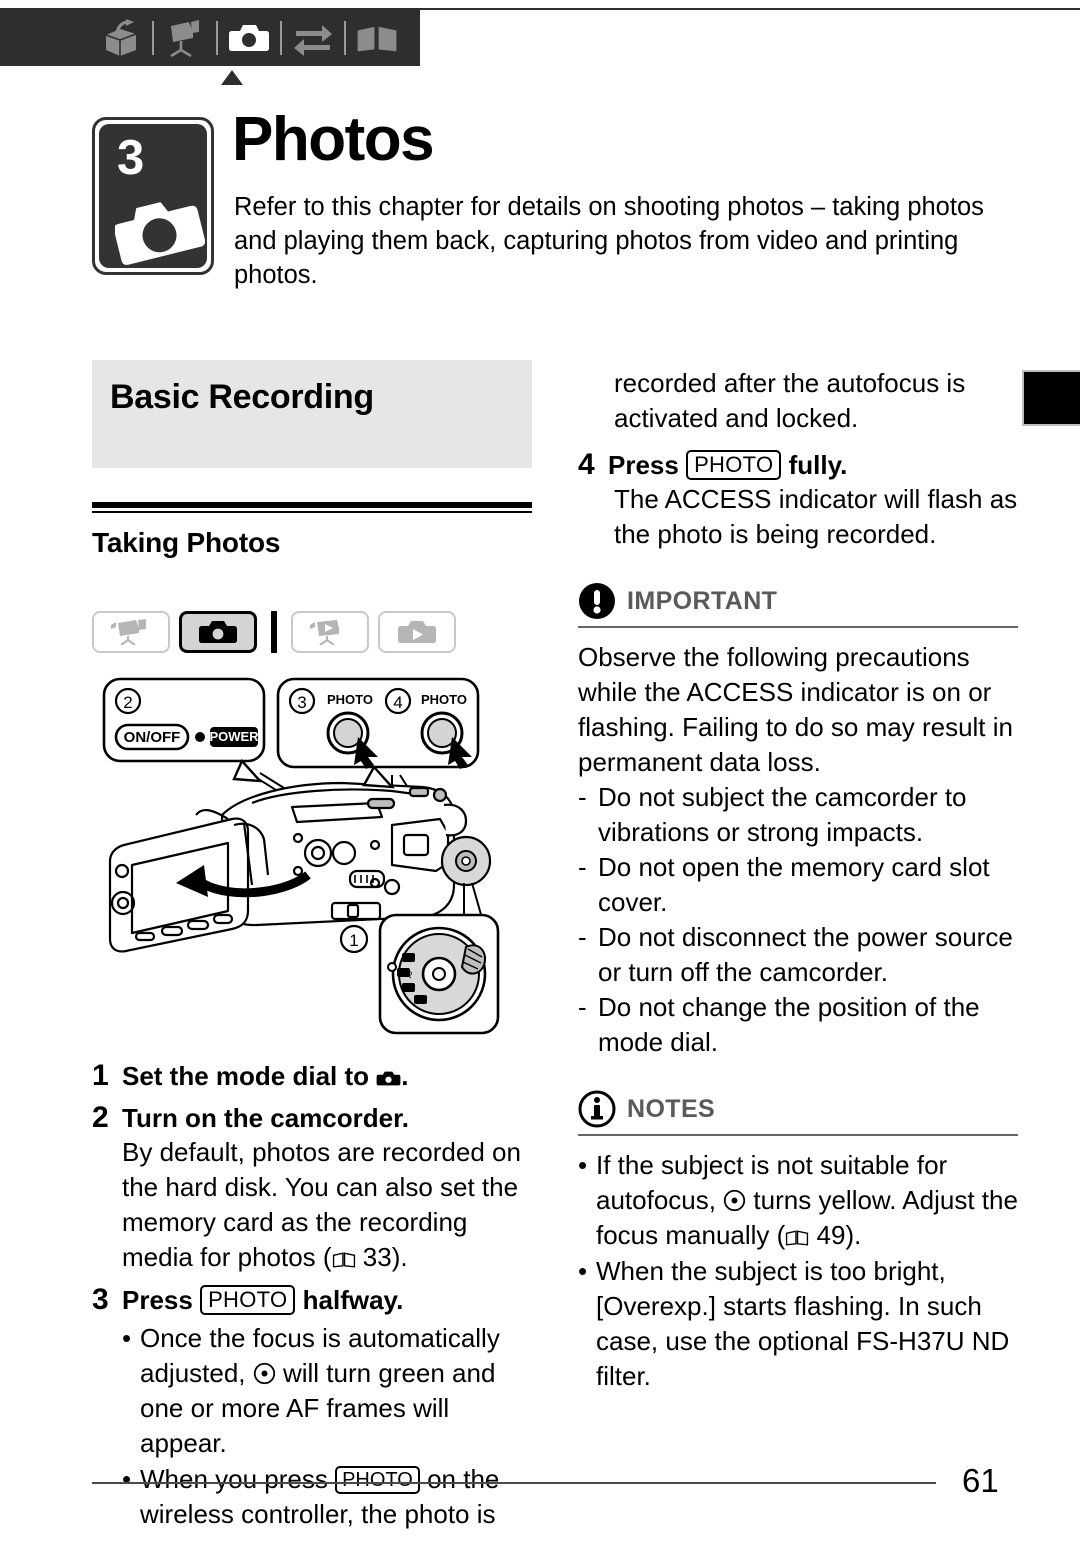 This screenshot has height=1560, width=1080. I want to click on notes-label: NOTES, so click(671, 1108).